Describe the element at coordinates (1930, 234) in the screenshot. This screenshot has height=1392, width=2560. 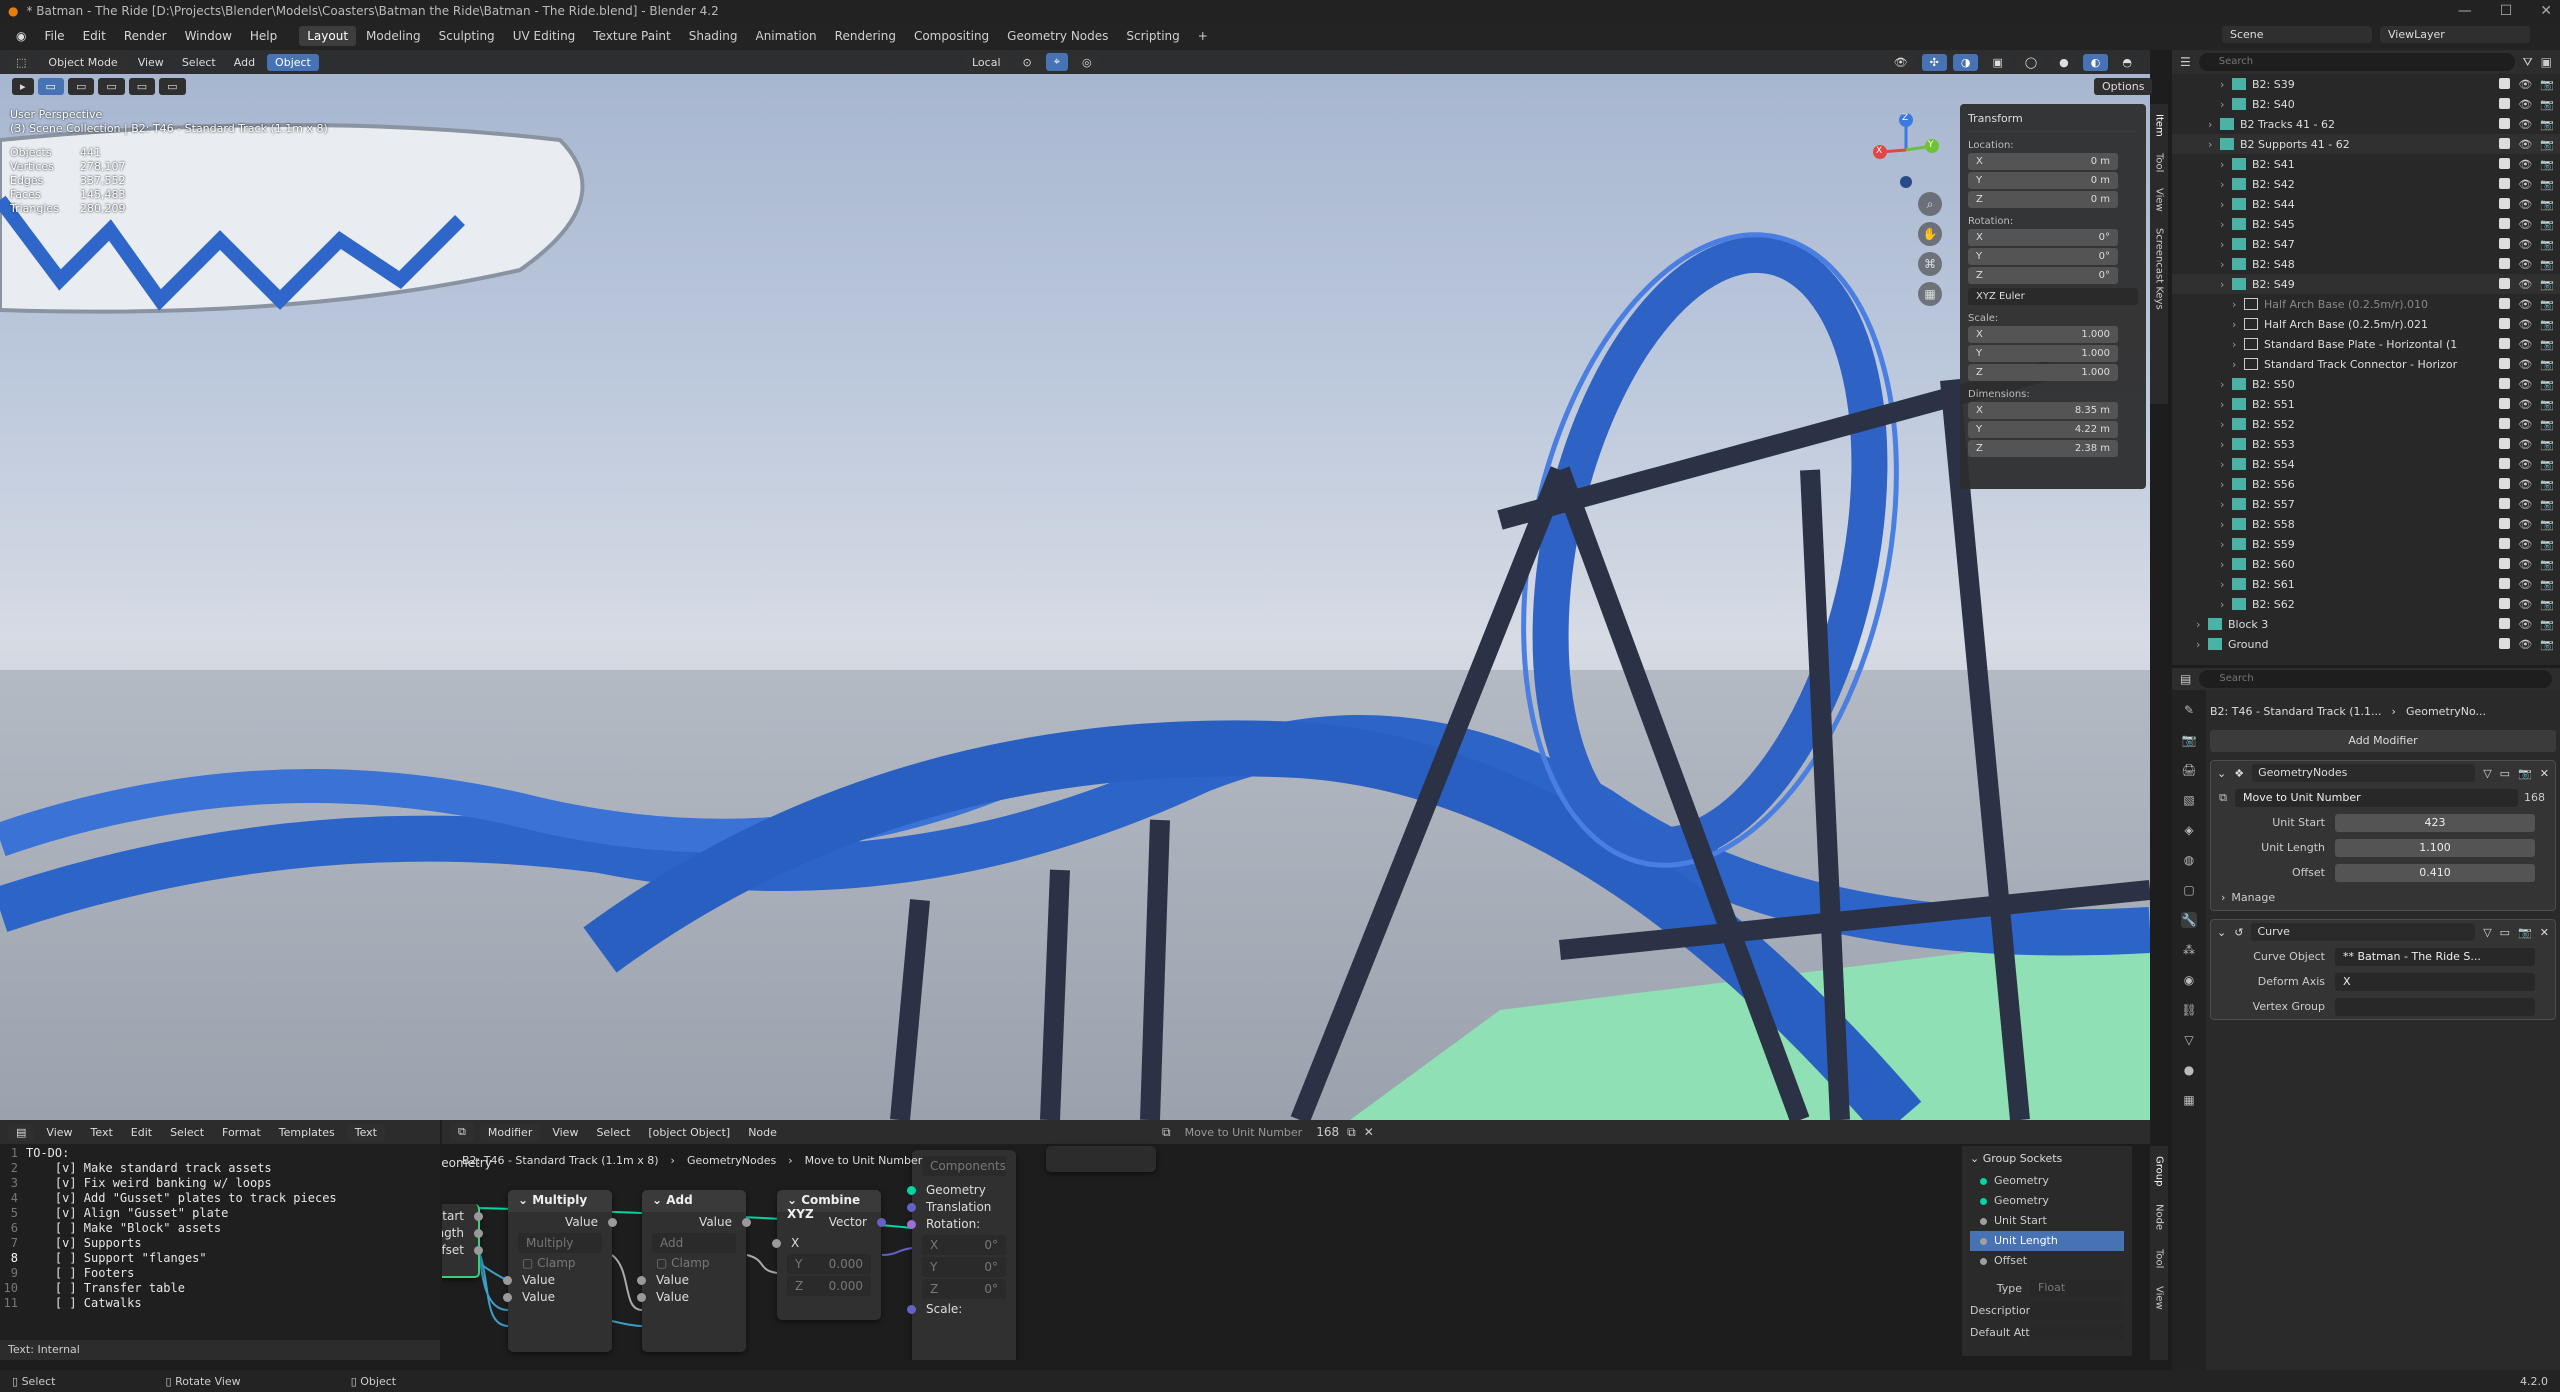
I see `pan-hand-icon: ✋` at that location.